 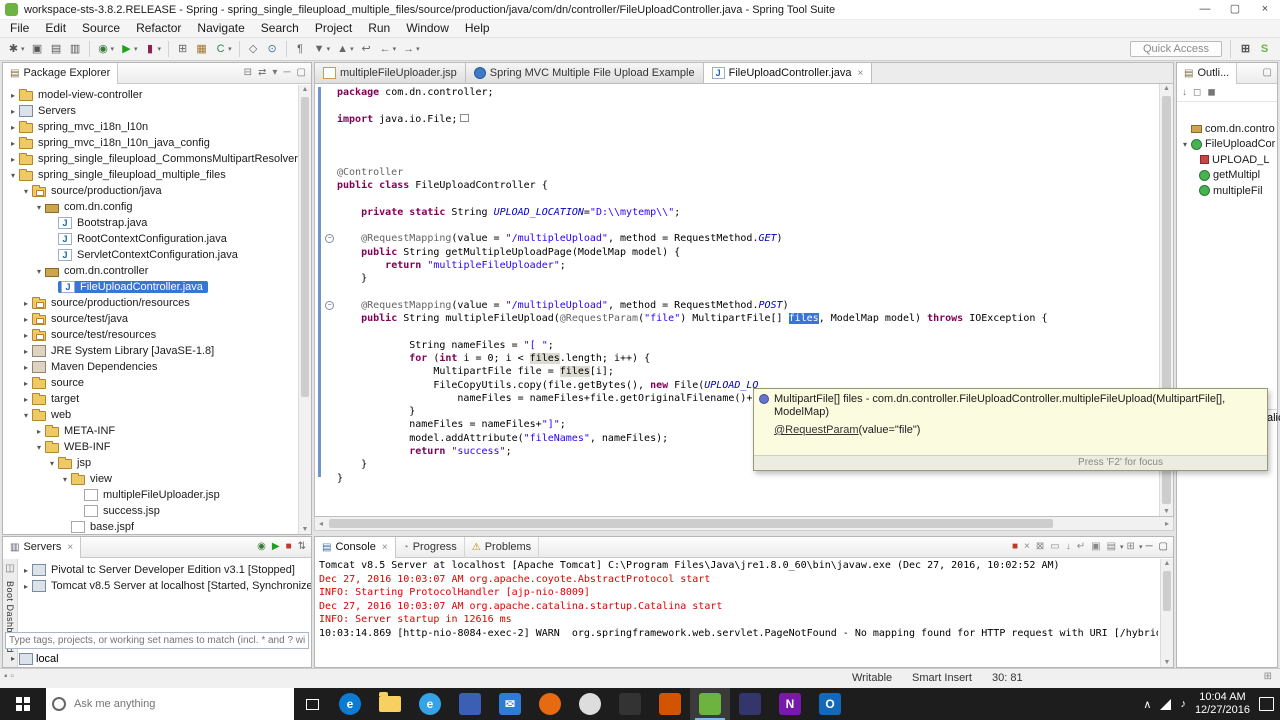 I want to click on hide-fields-button: ◻, so click(x=1197, y=93).